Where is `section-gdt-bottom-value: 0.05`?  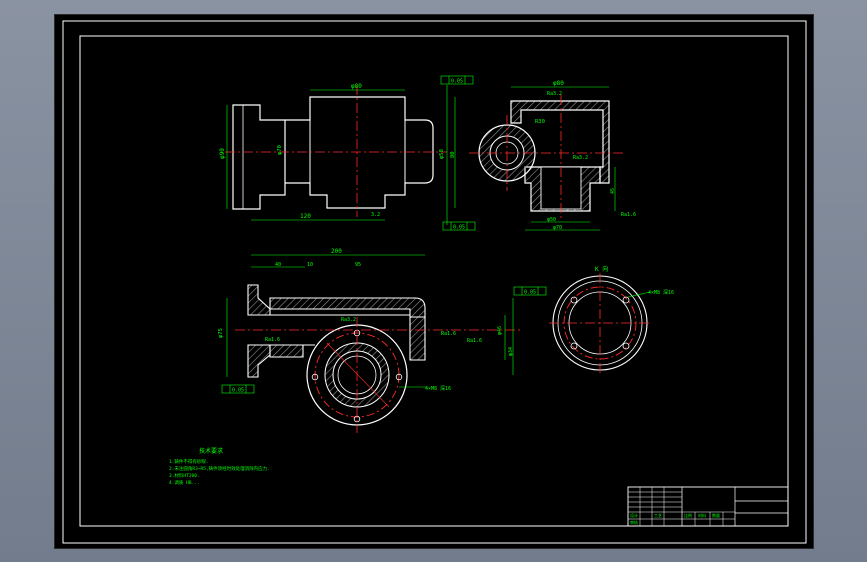 section-gdt-bottom-value: 0.05 is located at coordinates (238, 391).